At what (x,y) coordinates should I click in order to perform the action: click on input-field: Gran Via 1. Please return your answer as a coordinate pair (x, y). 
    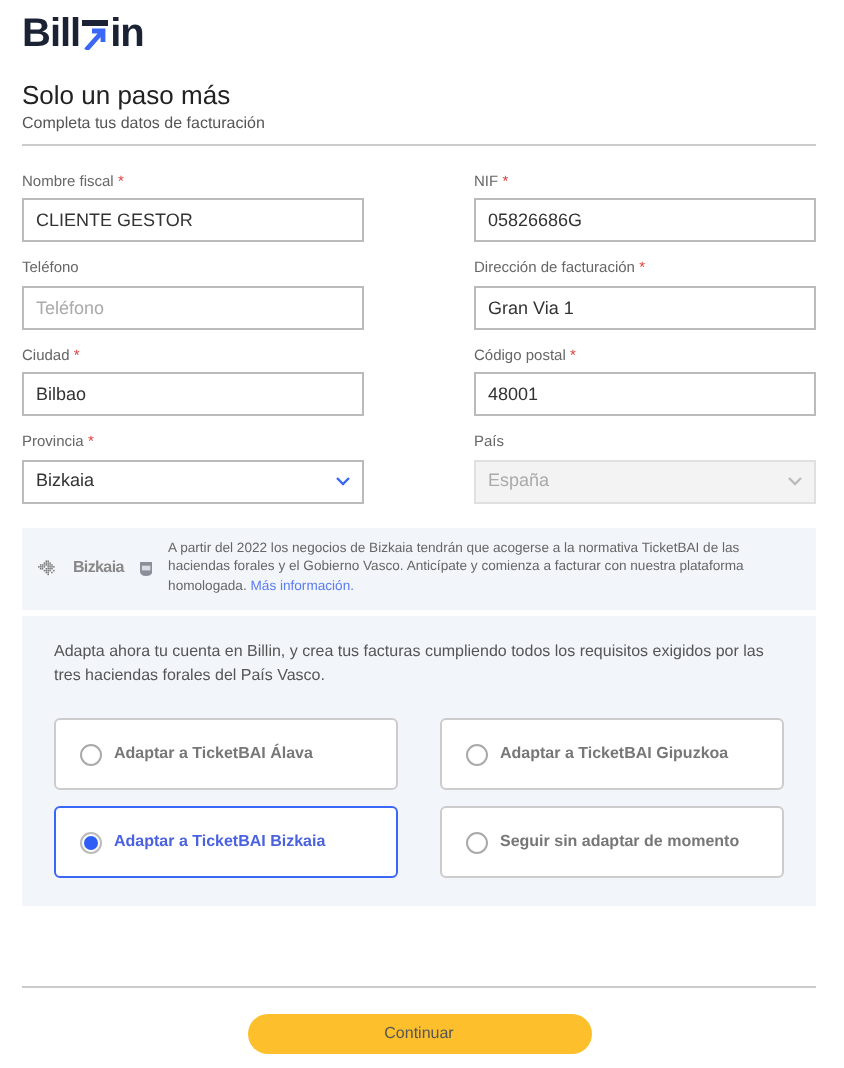
    Looking at the image, I should click on (645, 307).